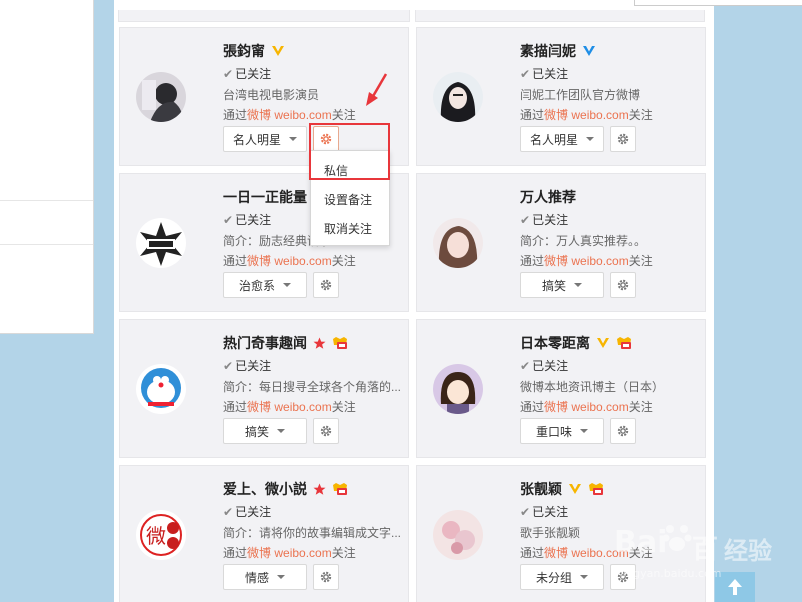 This screenshot has height=602, width=802. What do you see at coordinates (265, 197) in the screenshot?
I see `user-name: 一日一正能量` at bounding box center [265, 197].